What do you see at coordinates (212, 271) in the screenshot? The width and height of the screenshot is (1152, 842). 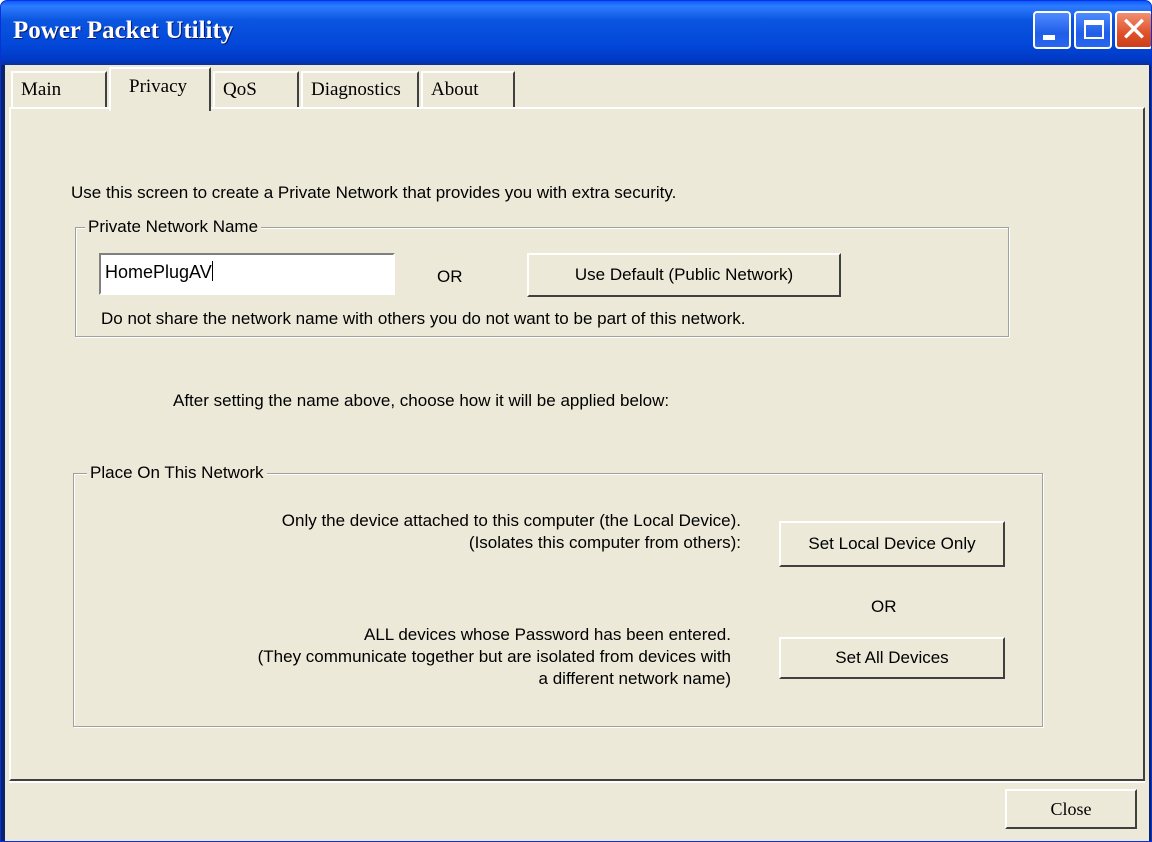 I see `text-caret` at bounding box center [212, 271].